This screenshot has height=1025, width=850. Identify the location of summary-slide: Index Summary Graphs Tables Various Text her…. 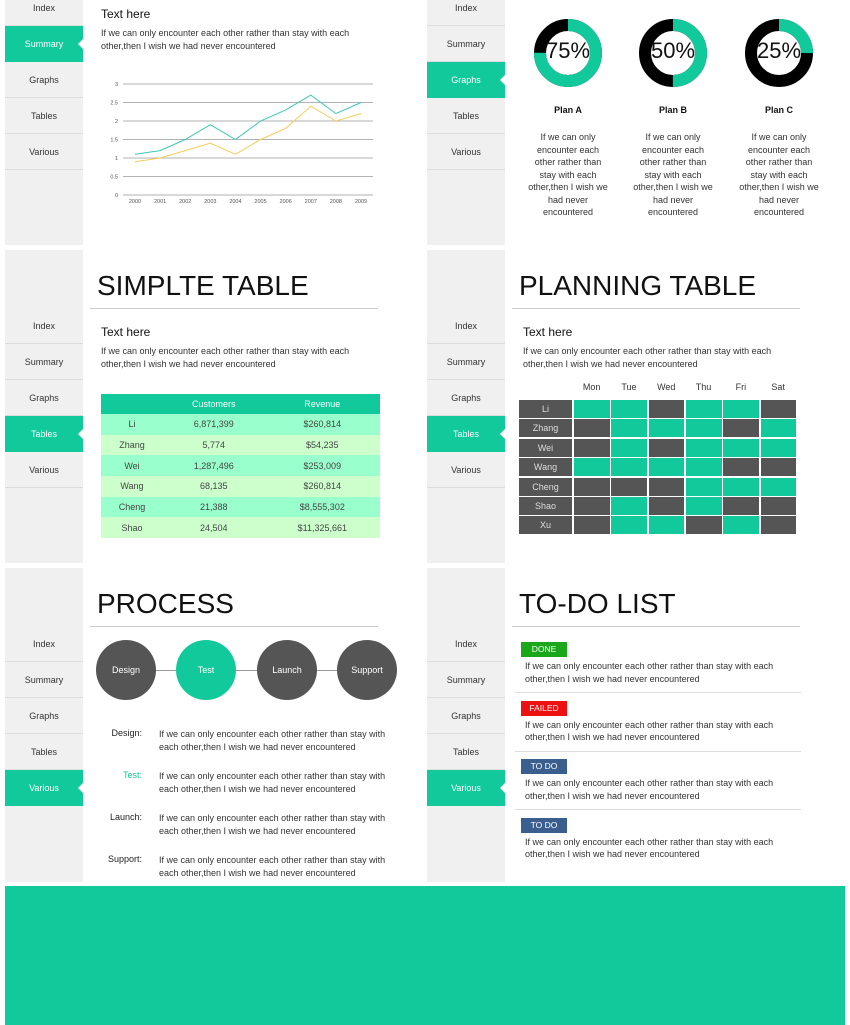
(214, 122).